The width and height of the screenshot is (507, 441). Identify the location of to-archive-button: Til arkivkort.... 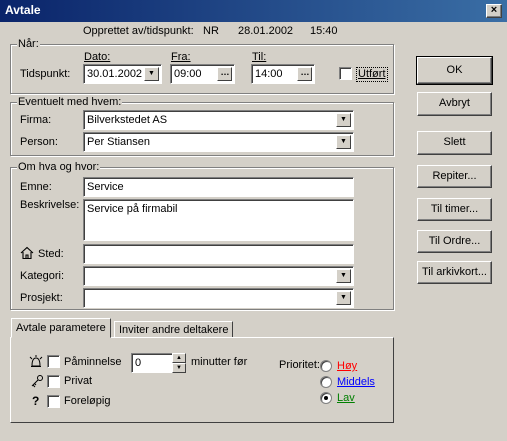
(454, 272).